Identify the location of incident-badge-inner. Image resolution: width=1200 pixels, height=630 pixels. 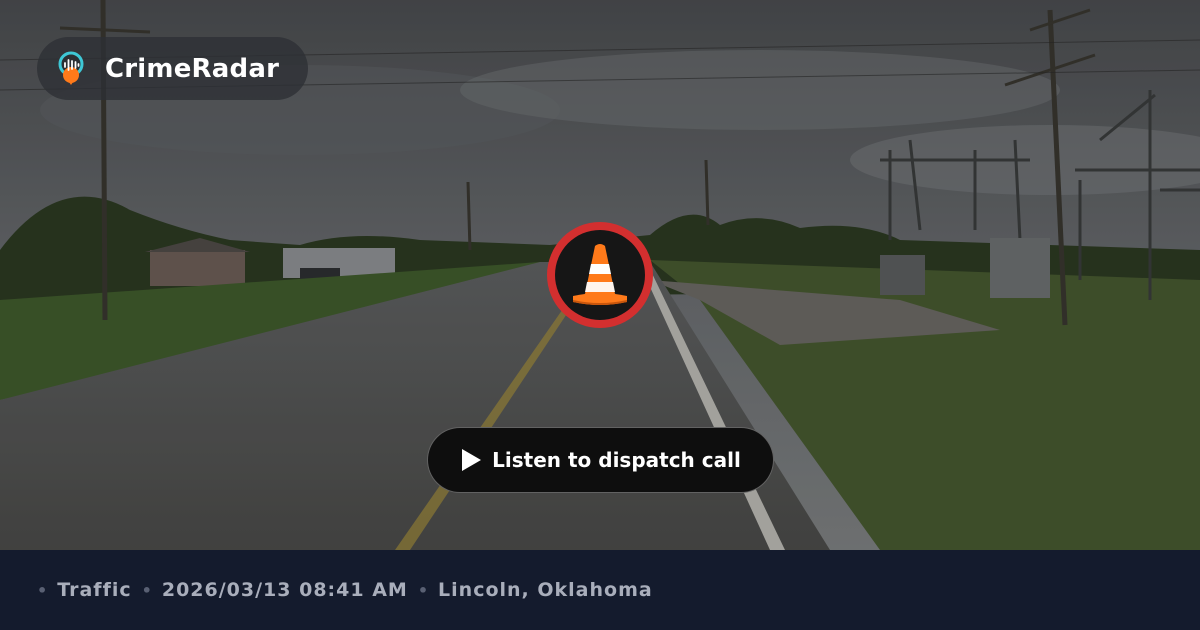
(600, 275).